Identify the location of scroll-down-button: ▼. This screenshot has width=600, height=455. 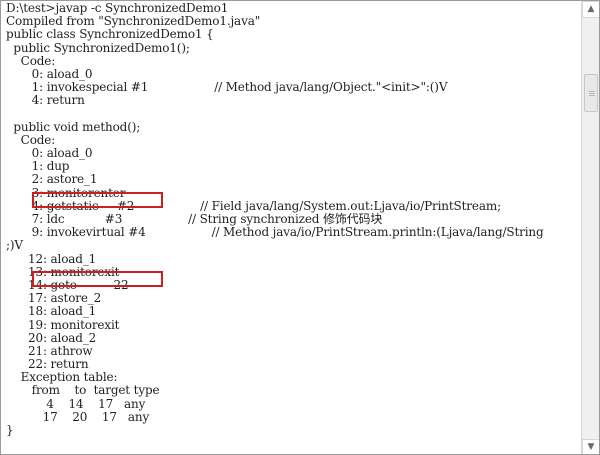
(590, 446).